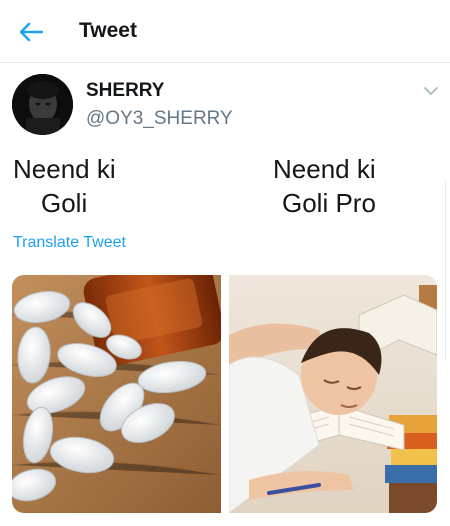  Describe the element at coordinates (225, 31) in the screenshot. I see `top-bar: Tweet` at that location.